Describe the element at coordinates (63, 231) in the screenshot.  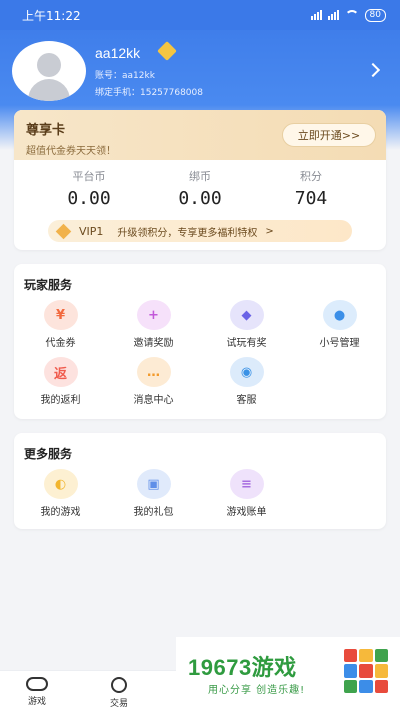
I see `gem-icon` at that location.